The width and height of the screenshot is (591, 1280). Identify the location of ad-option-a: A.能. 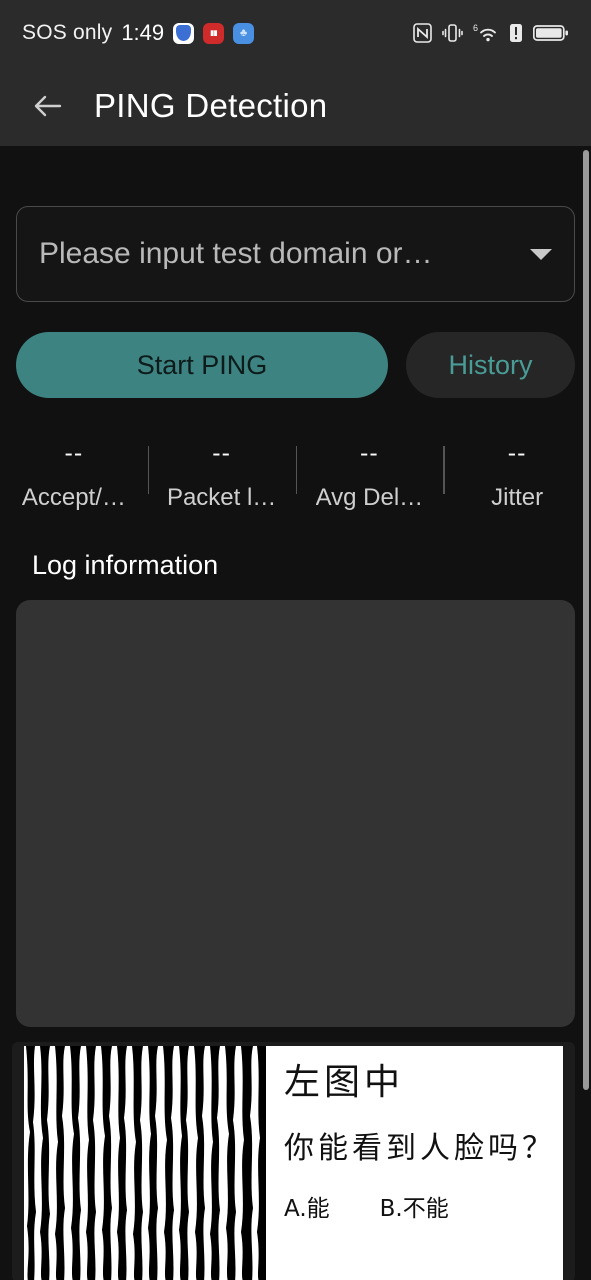
(307, 1206).